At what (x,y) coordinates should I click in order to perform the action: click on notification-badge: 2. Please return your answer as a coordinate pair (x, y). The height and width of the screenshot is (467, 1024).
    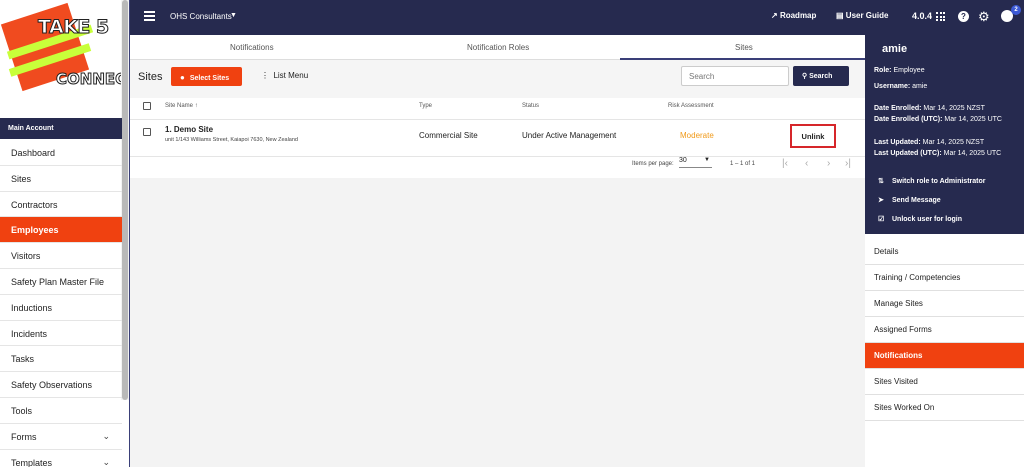
    Looking at the image, I should click on (1016, 10).